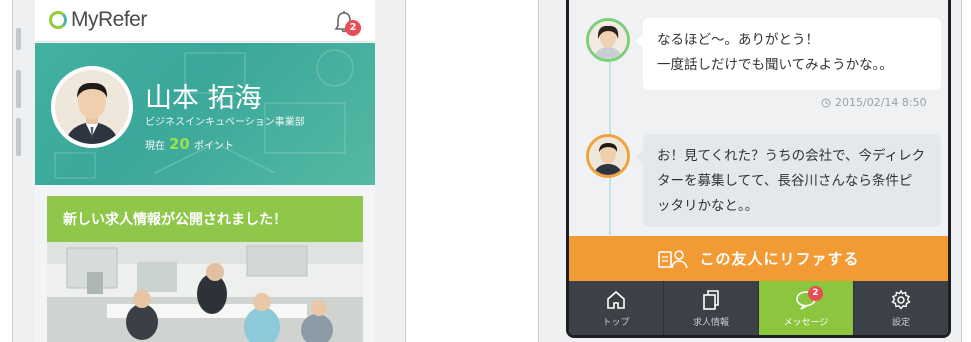 This screenshot has height=342, width=971. I want to click on tab-top: トップ, so click(616, 308).